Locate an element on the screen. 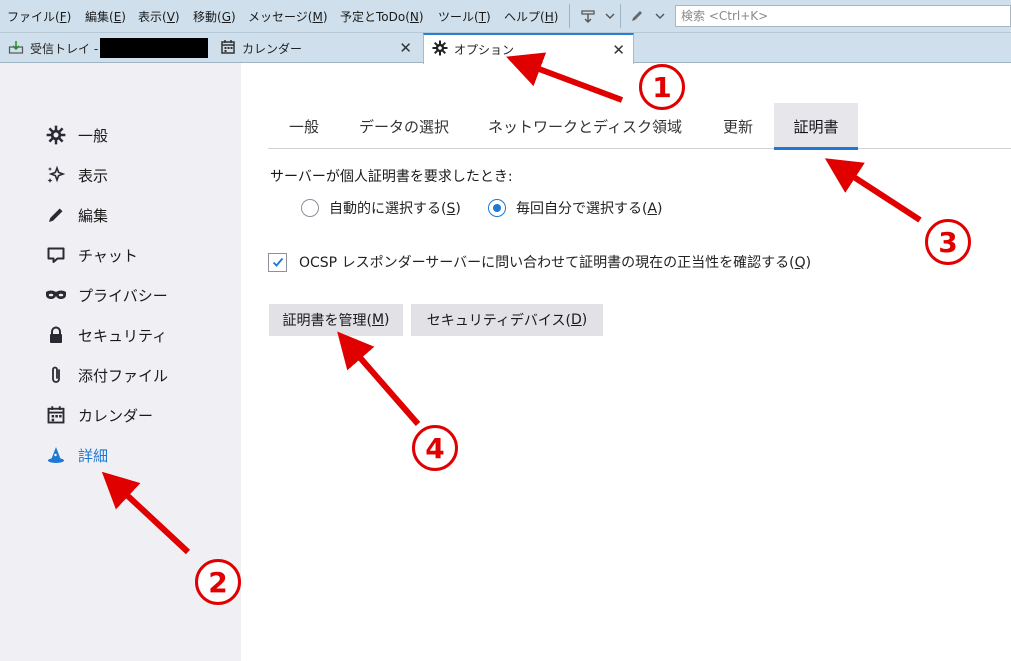 This screenshot has height=661, width=1011. tab-label: カレンダー is located at coordinates (272, 48).